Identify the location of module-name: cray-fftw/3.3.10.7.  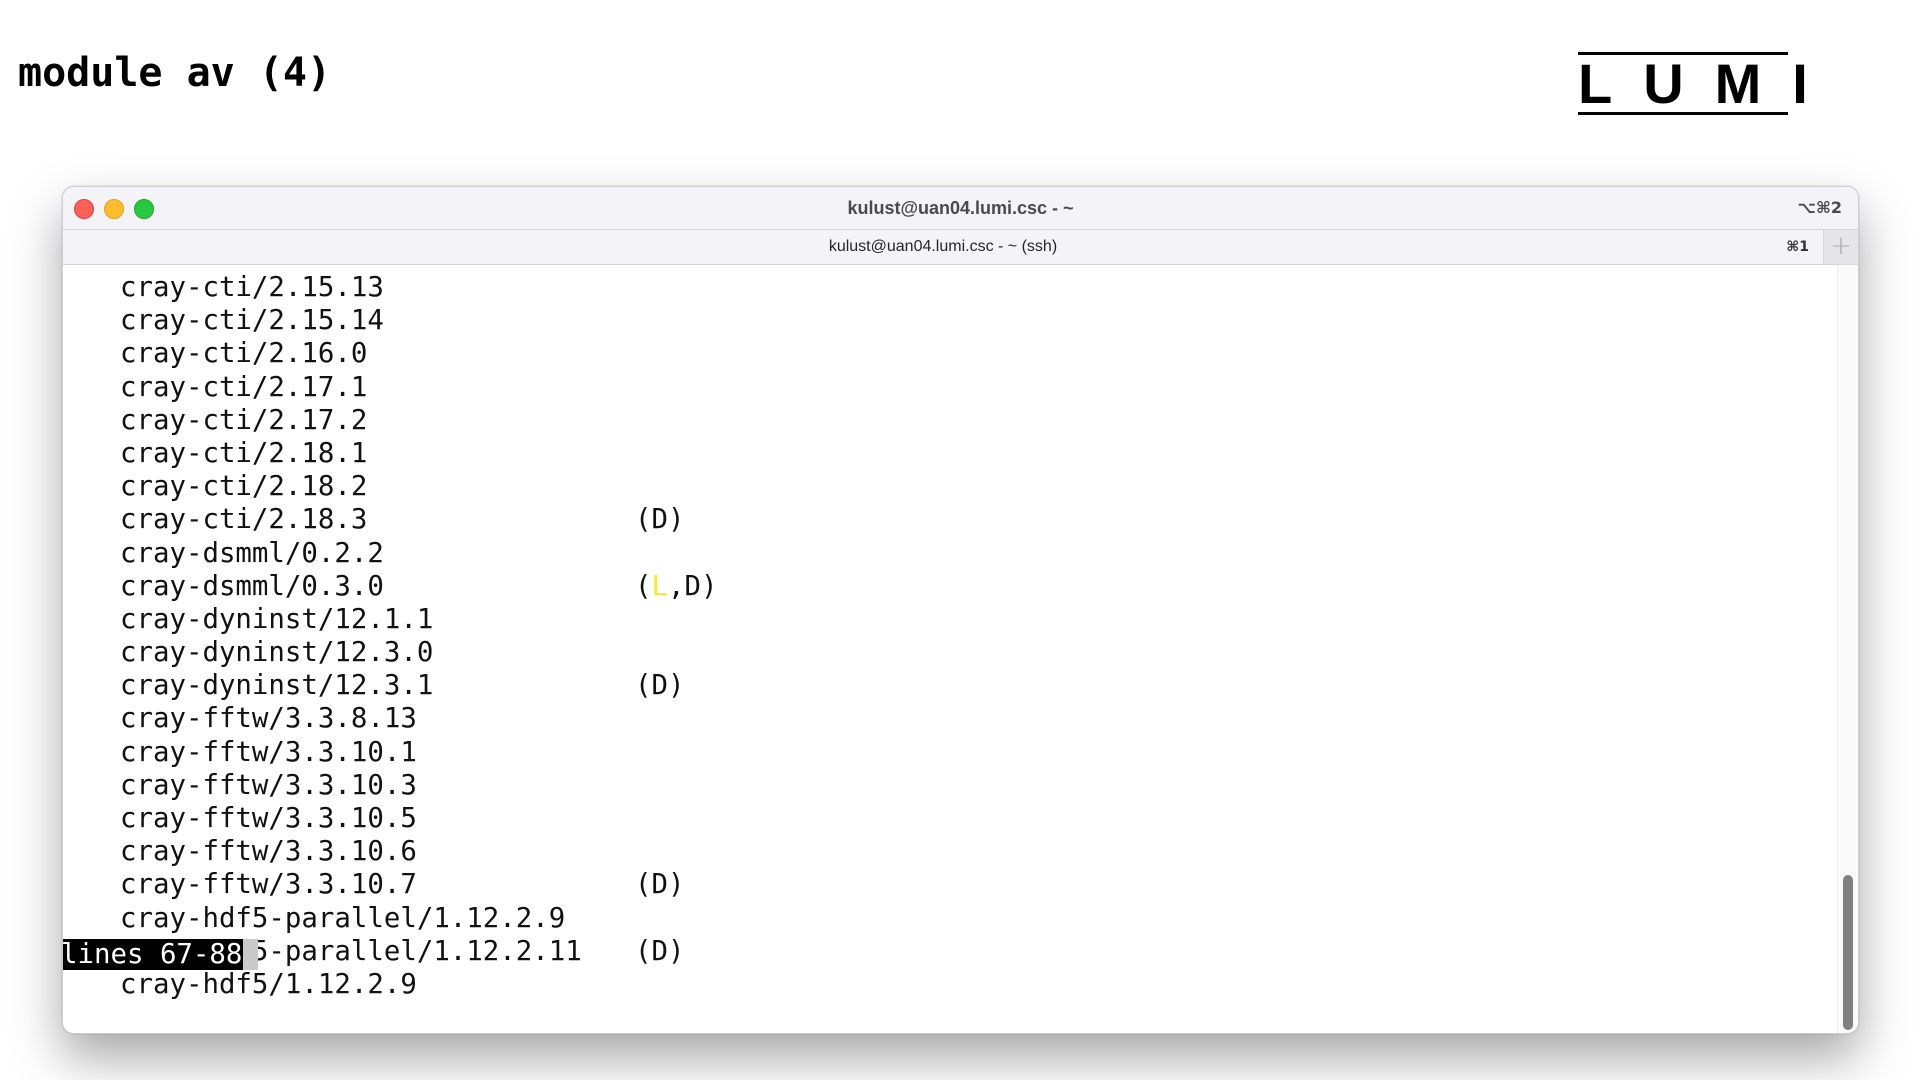
(268, 885).